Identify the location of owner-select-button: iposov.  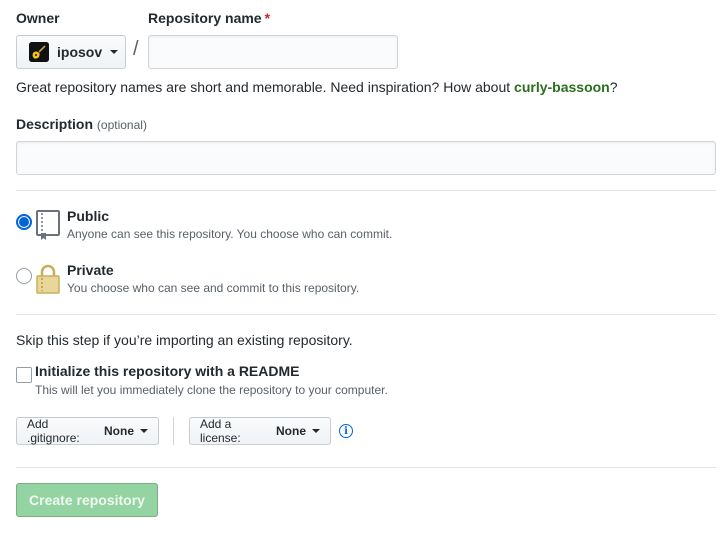
(71, 52).